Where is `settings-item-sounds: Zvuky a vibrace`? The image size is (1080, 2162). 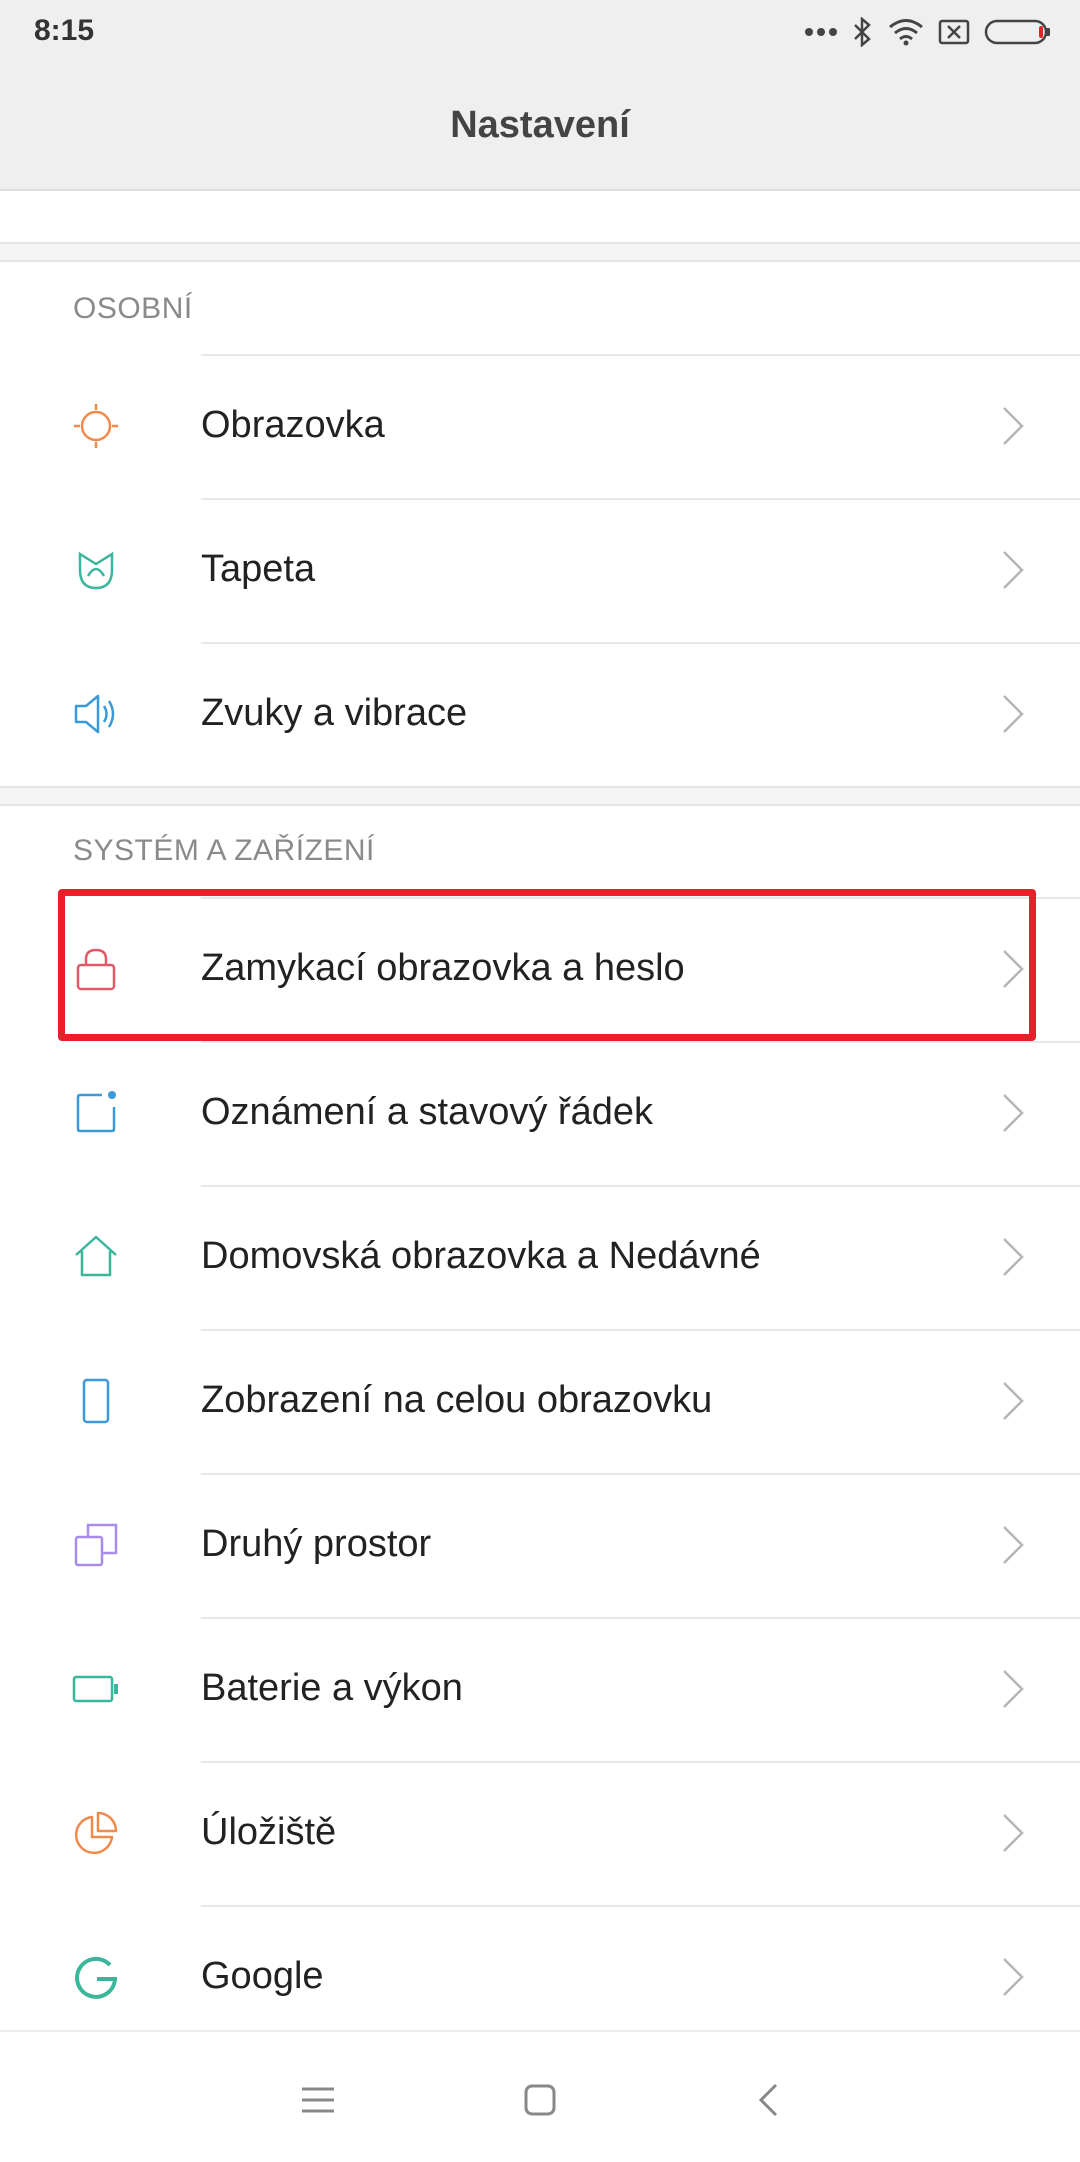 settings-item-sounds: Zvuky a vibrace is located at coordinates (540, 714).